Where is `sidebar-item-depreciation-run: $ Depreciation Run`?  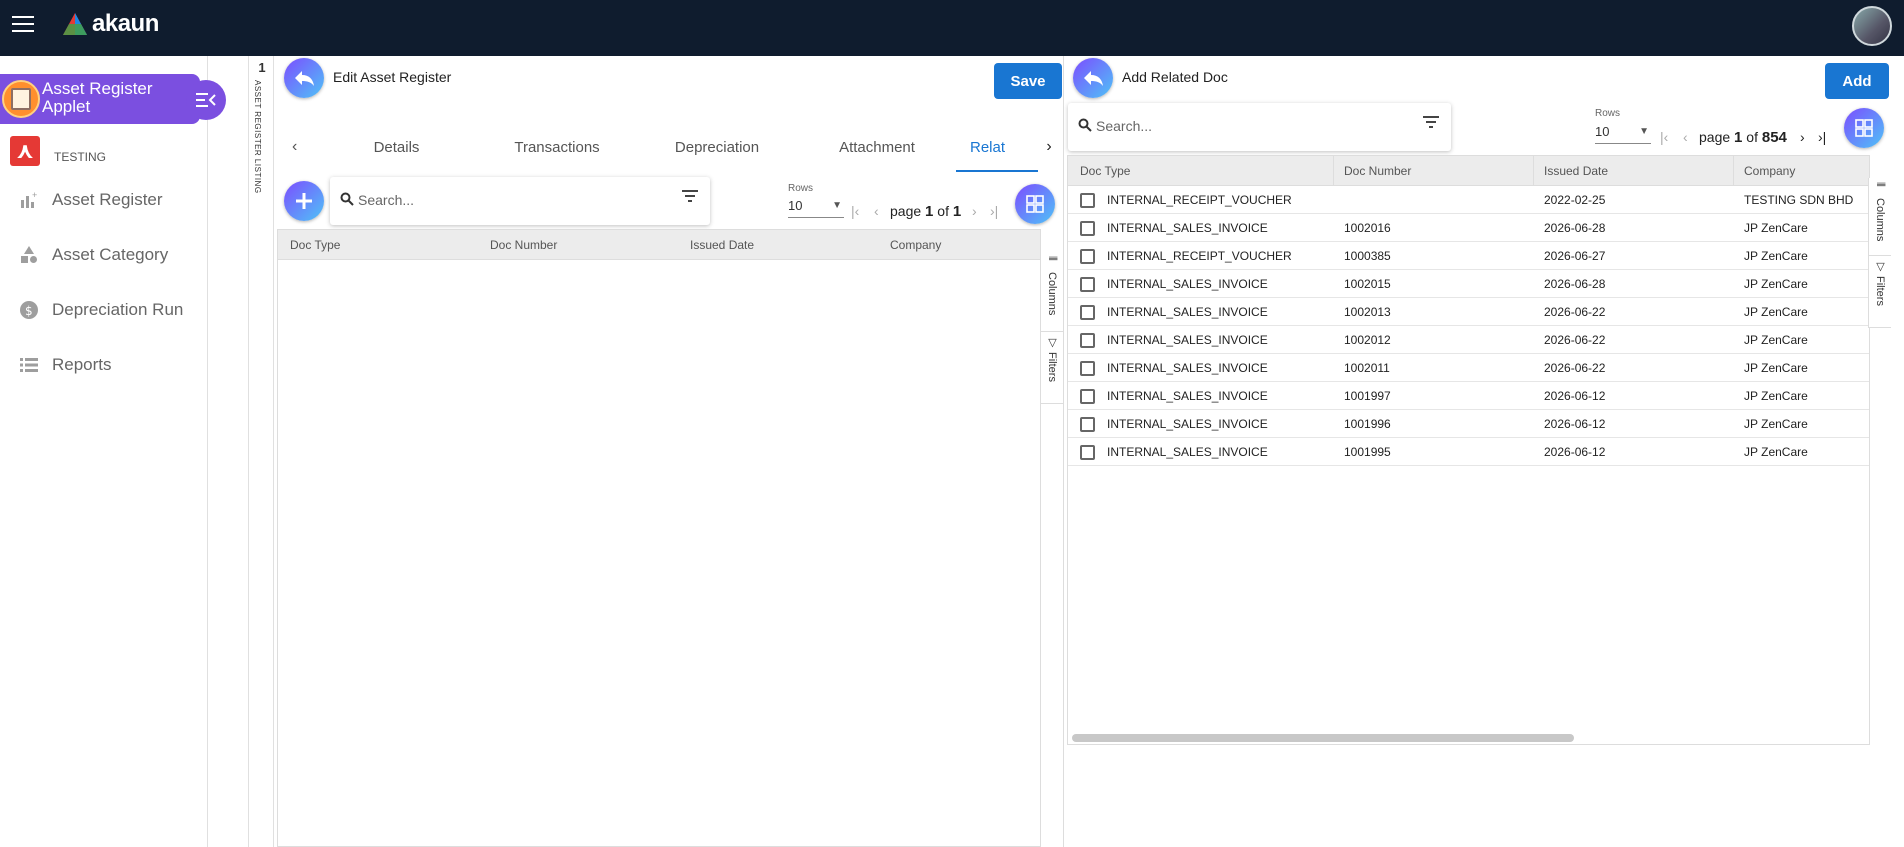 sidebar-item-depreciation-run: $ Depreciation Run is located at coordinates (100, 310).